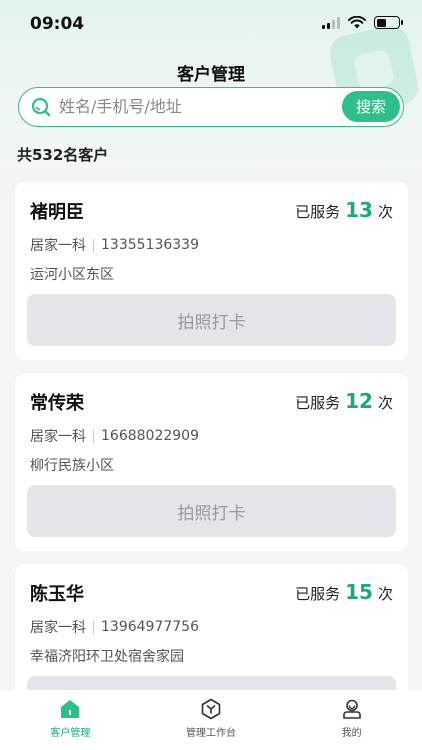  Describe the element at coordinates (351, 709) in the screenshot. I see `profile-icon` at that location.